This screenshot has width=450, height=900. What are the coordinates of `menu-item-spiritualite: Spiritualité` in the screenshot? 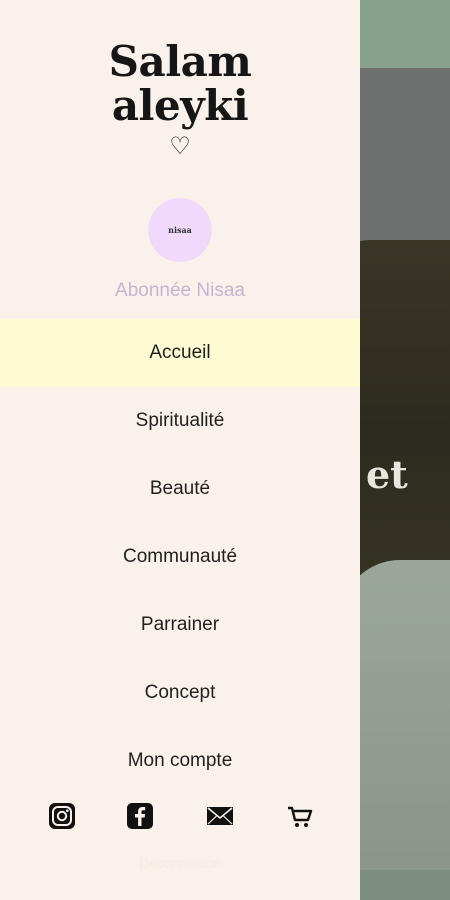 It's located at (180, 421).